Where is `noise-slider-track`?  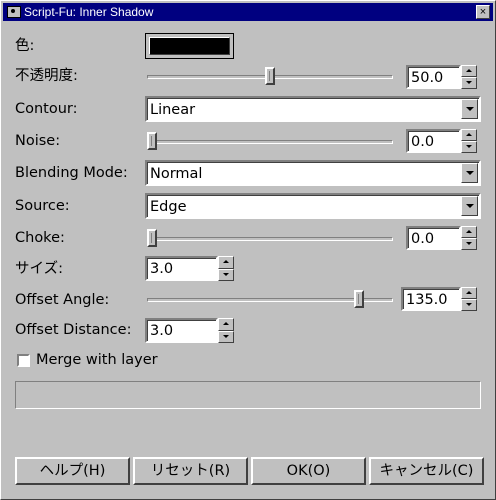
noise-slider-track is located at coordinates (270, 142).